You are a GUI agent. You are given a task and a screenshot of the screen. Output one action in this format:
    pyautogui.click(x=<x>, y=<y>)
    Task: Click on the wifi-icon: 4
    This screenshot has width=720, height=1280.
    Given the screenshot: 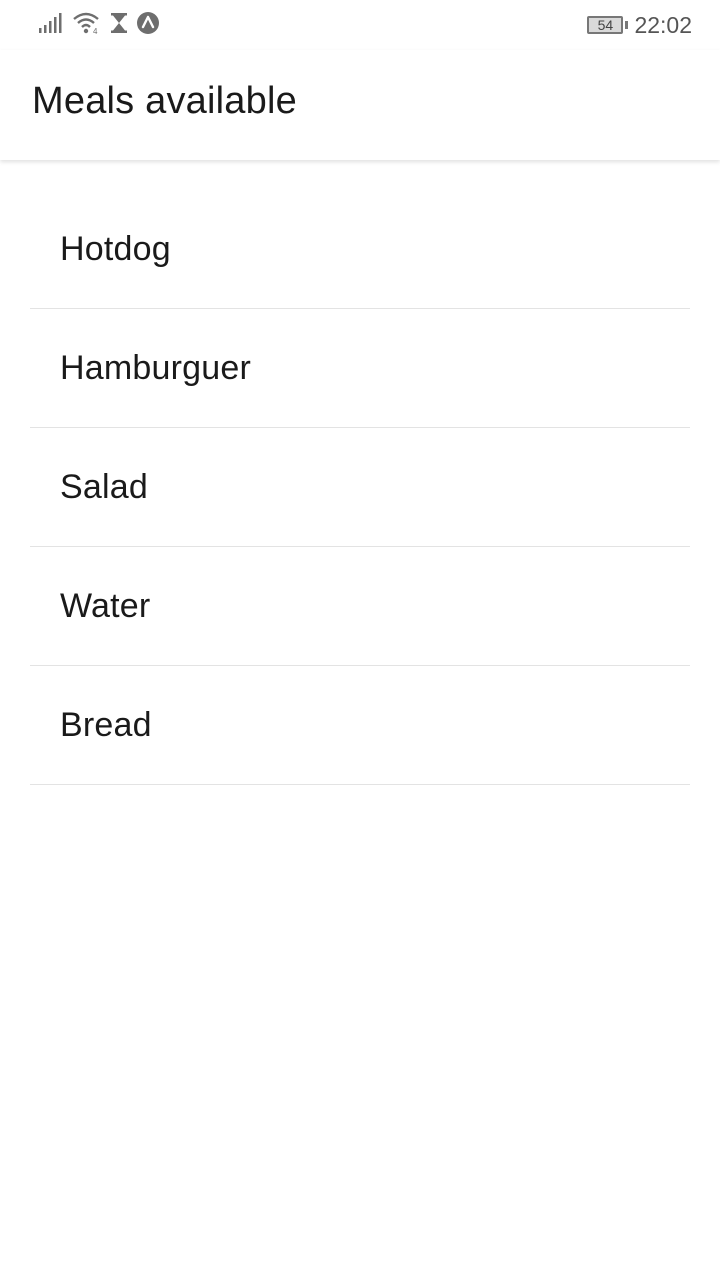 What is the action you would take?
    pyautogui.click(x=87, y=25)
    